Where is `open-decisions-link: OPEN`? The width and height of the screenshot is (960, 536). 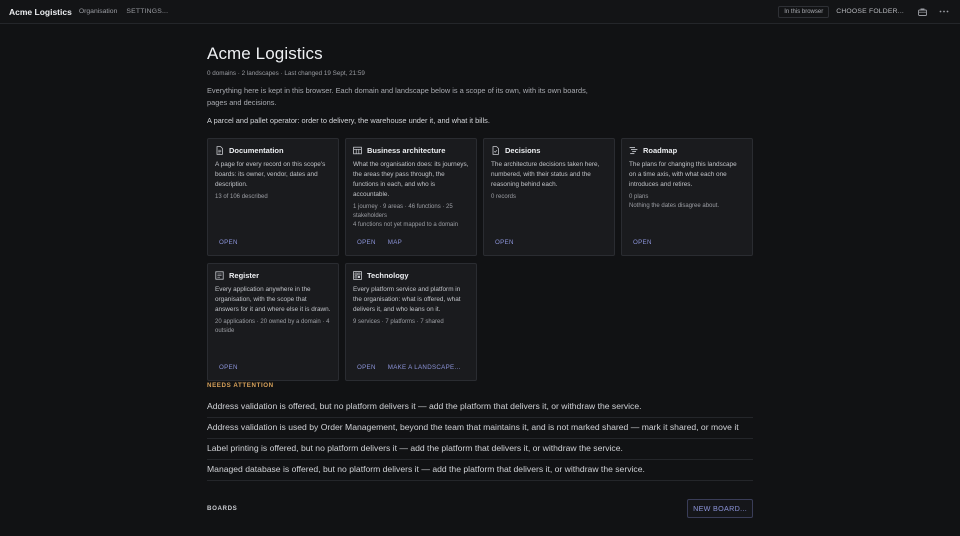
open-decisions-link: OPEN is located at coordinates (504, 242).